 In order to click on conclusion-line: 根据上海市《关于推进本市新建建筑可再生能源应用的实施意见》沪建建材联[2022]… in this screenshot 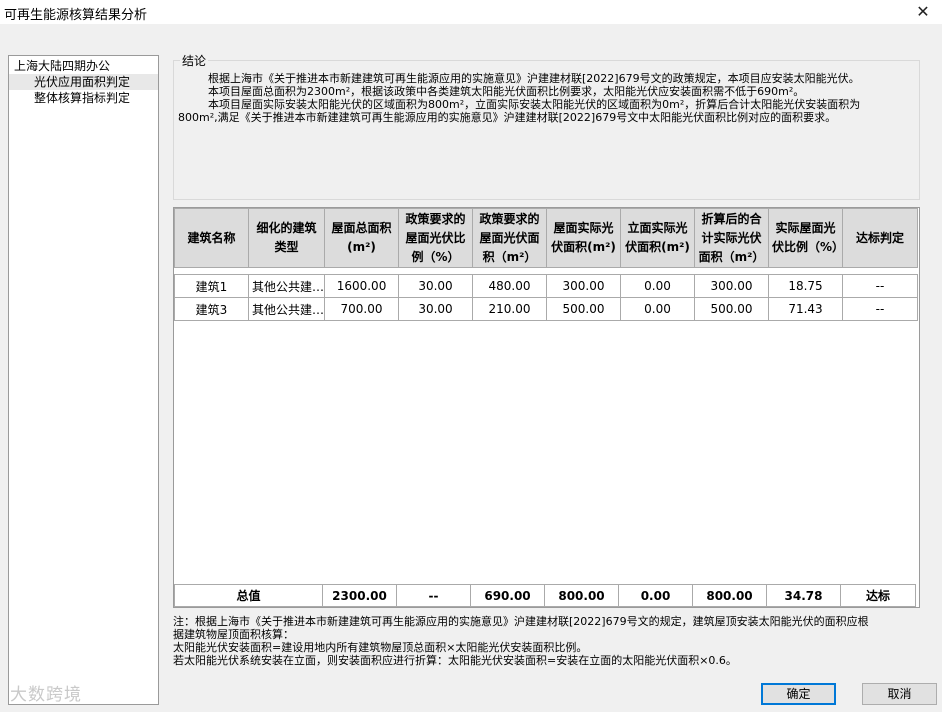, I will do `click(534, 78)`.